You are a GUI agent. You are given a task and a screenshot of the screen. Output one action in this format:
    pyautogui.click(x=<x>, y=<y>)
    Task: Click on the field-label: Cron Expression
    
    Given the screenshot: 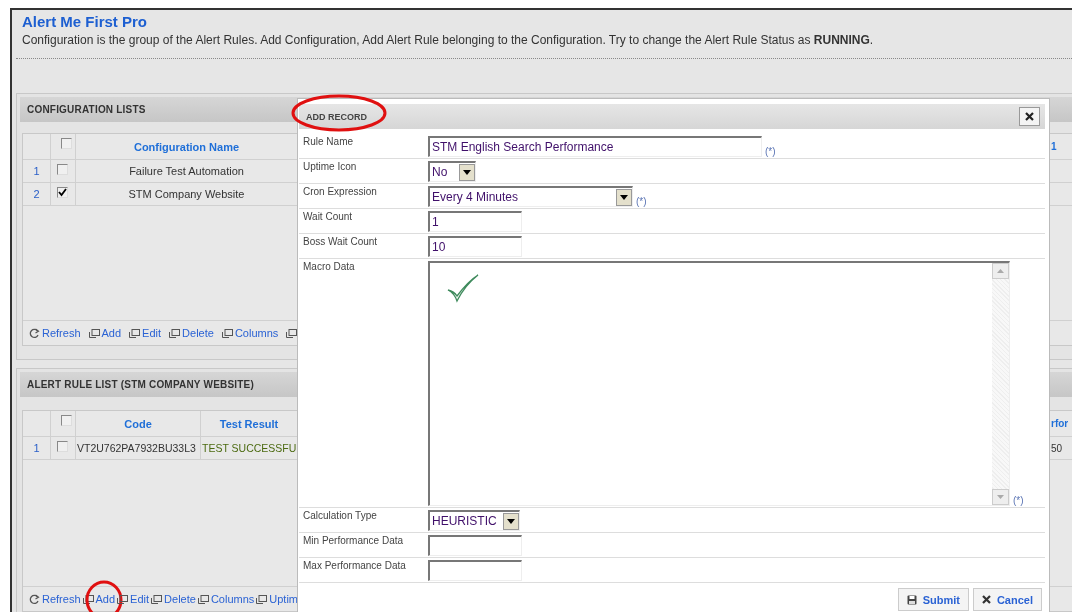 What is the action you would take?
    pyautogui.click(x=340, y=192)
    